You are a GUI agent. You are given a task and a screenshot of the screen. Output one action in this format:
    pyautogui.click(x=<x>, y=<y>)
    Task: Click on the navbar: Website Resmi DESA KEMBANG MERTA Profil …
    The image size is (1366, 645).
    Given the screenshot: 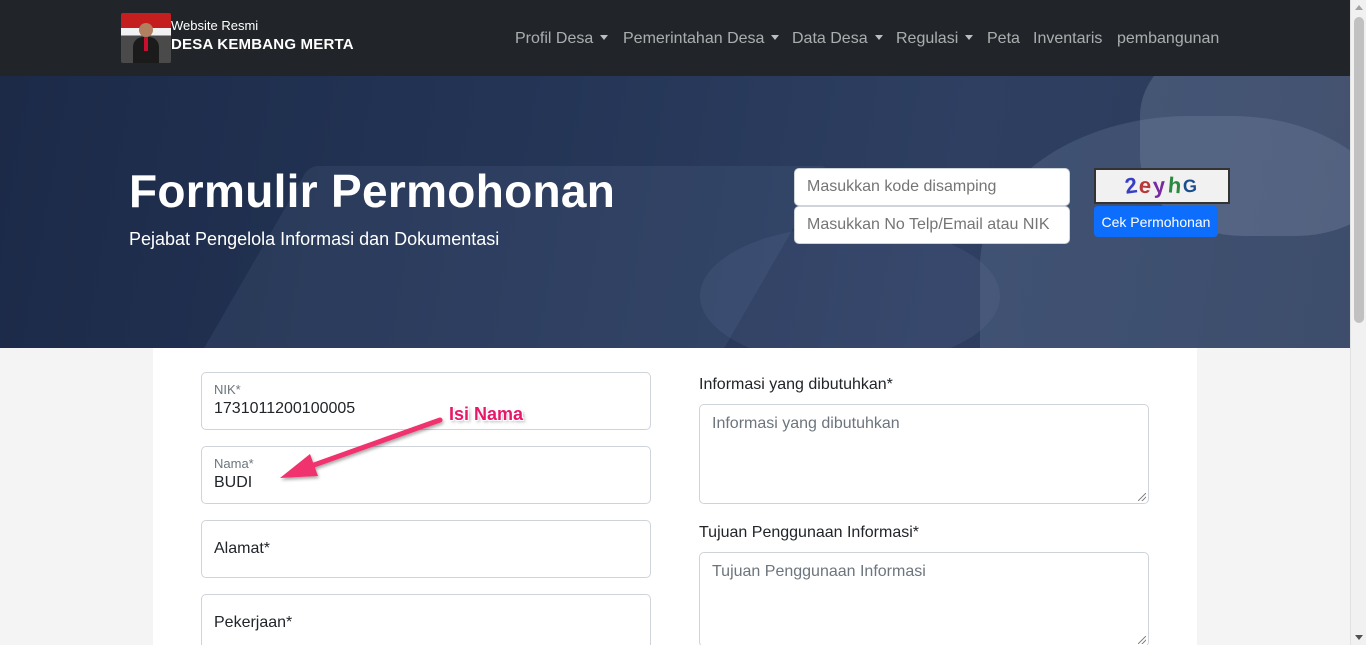 What is the action you would take?
    pyautogui.click(x=675, y=38)
    